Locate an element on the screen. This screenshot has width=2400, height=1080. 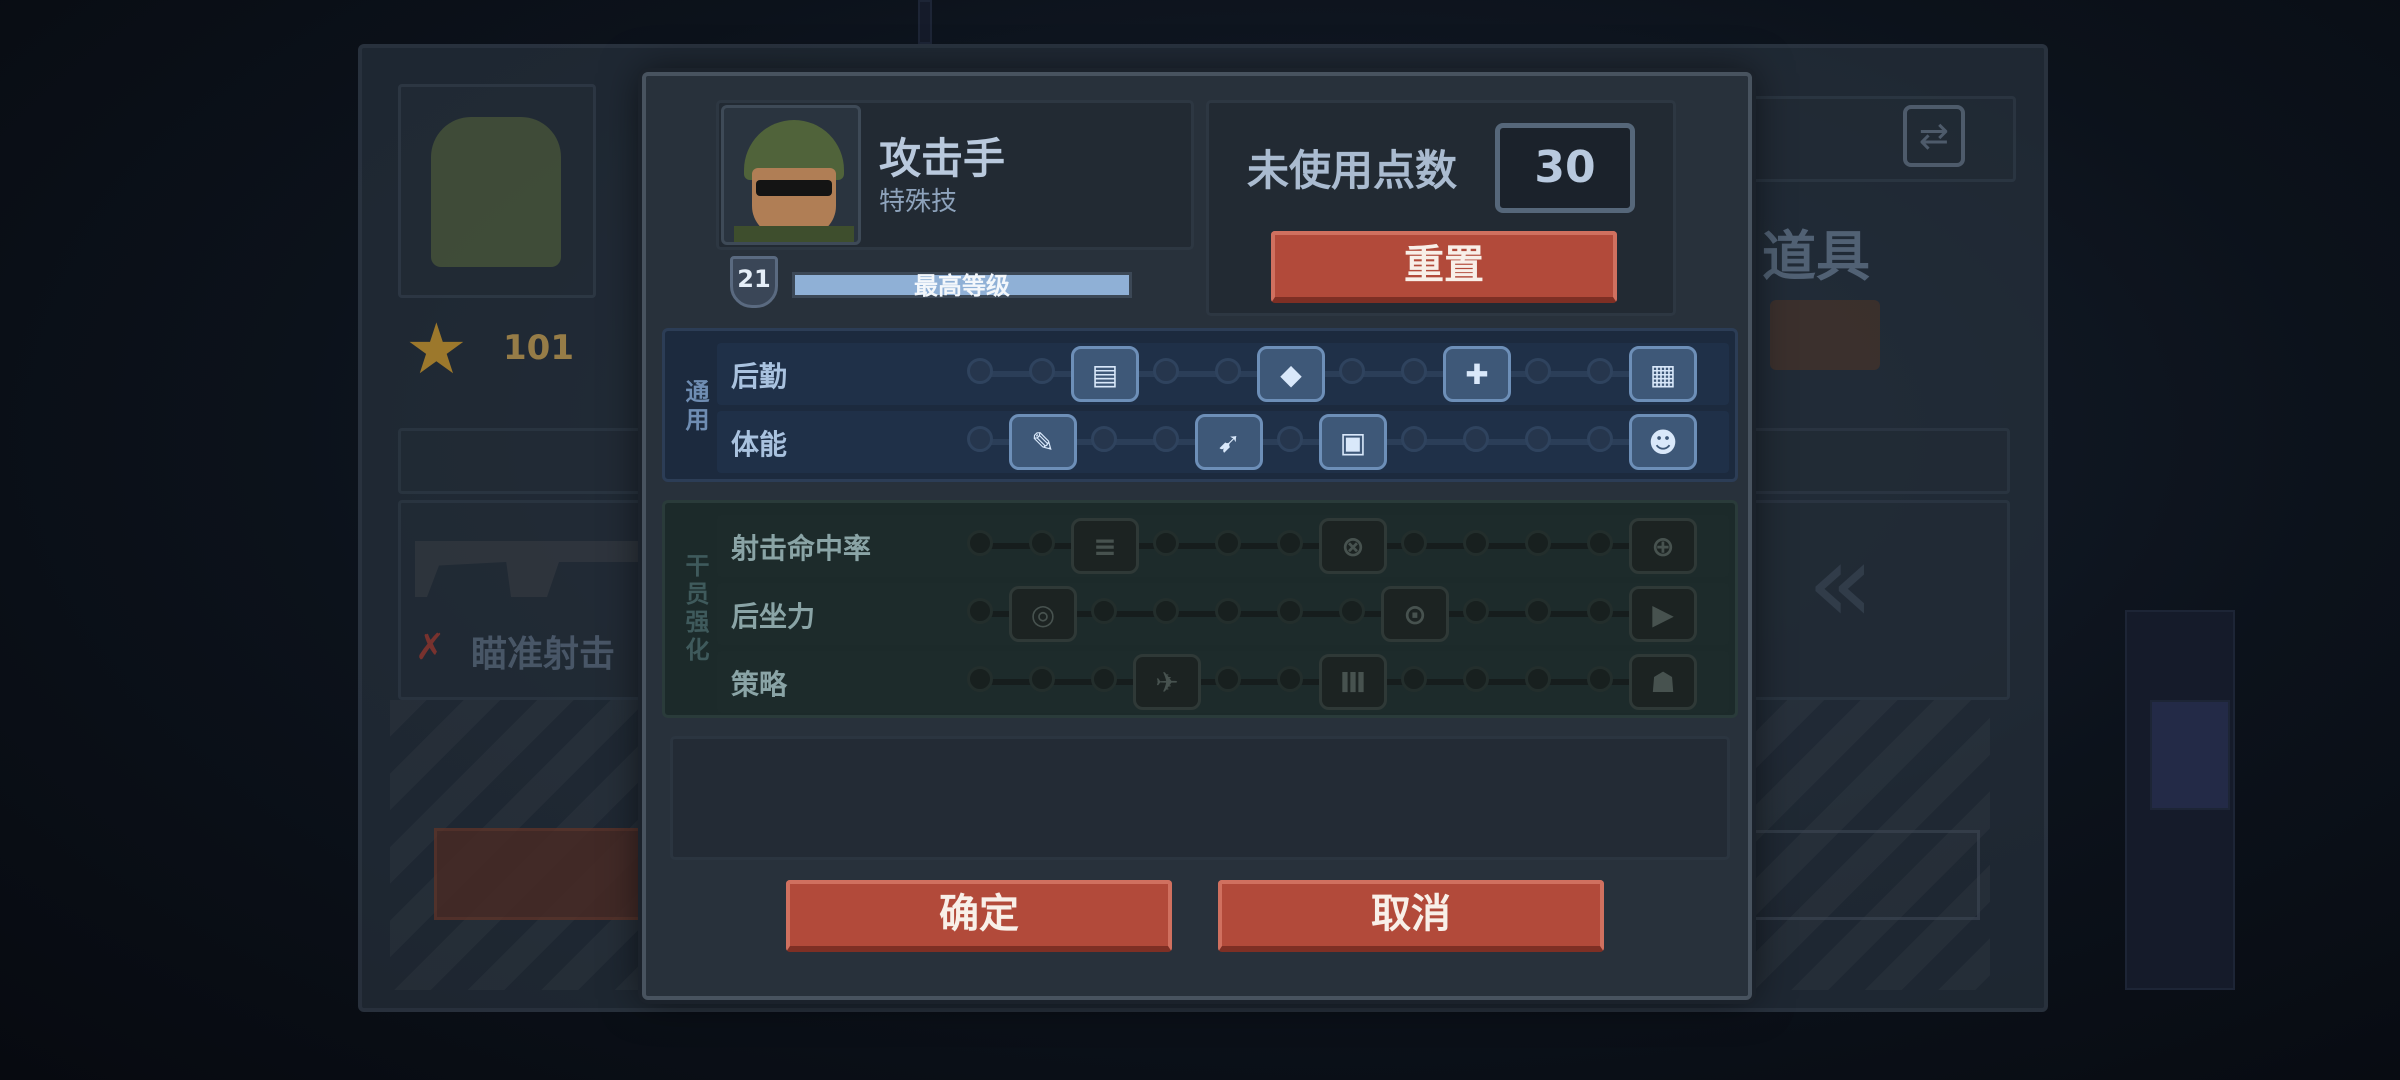
rifle-icon is located at coordinates (535, 569).